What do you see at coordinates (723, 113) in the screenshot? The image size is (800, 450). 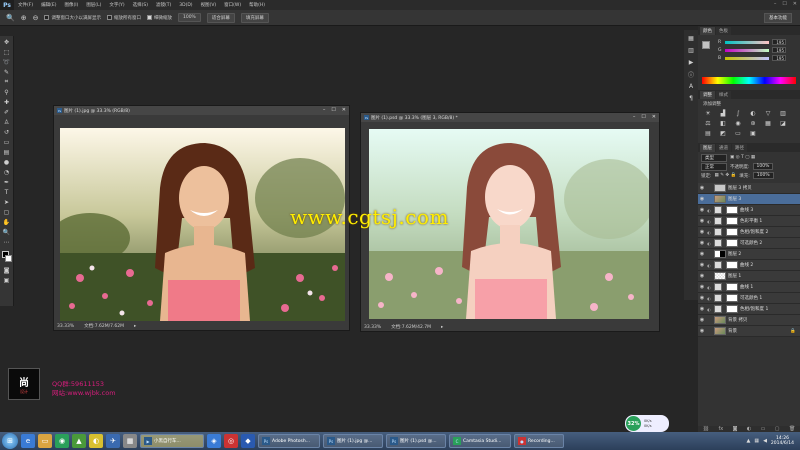 I see `levels-icon: ▟` at bounding box center [723, 113].